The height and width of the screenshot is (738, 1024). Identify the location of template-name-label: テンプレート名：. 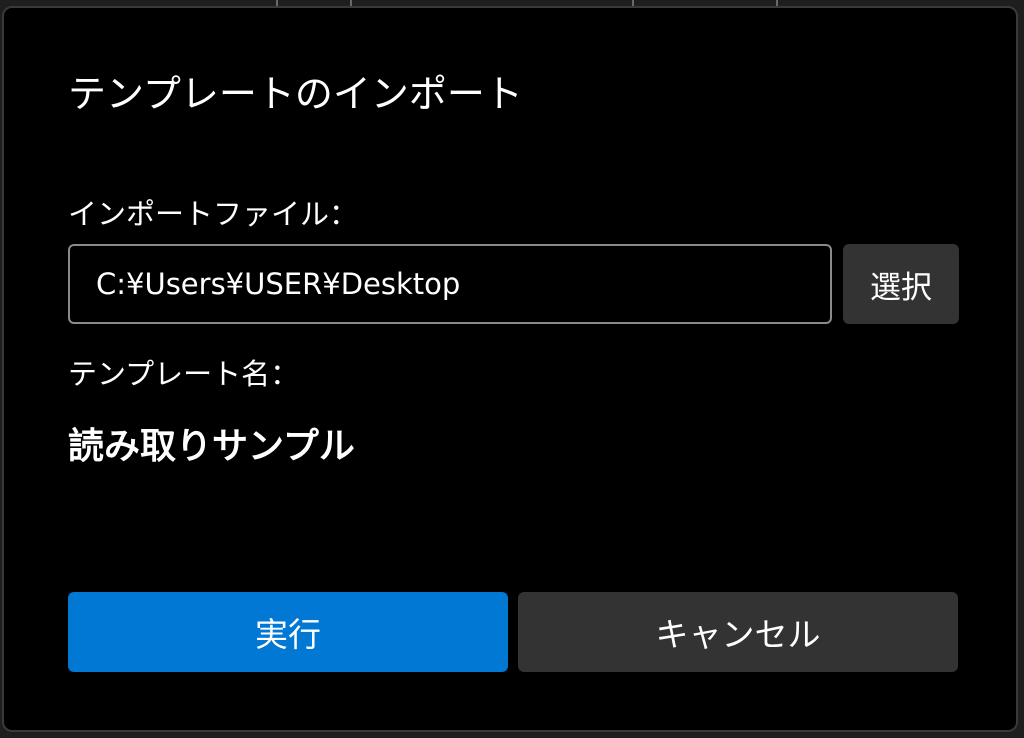
(184, 374).